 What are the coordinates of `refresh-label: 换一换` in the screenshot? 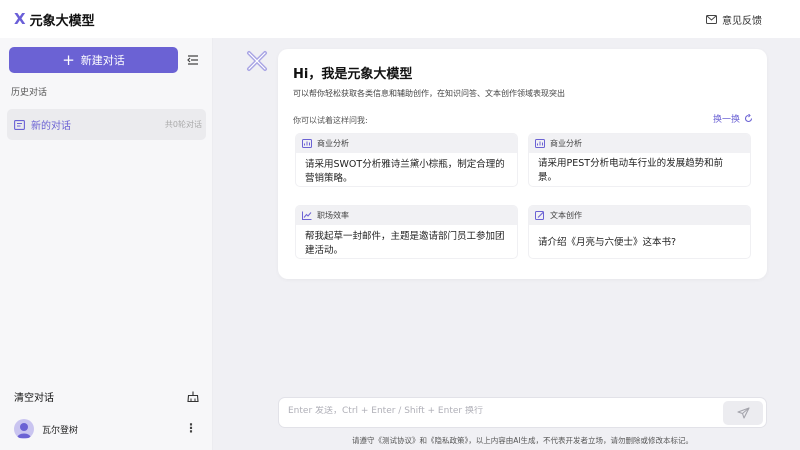 It's located at (726, 120).